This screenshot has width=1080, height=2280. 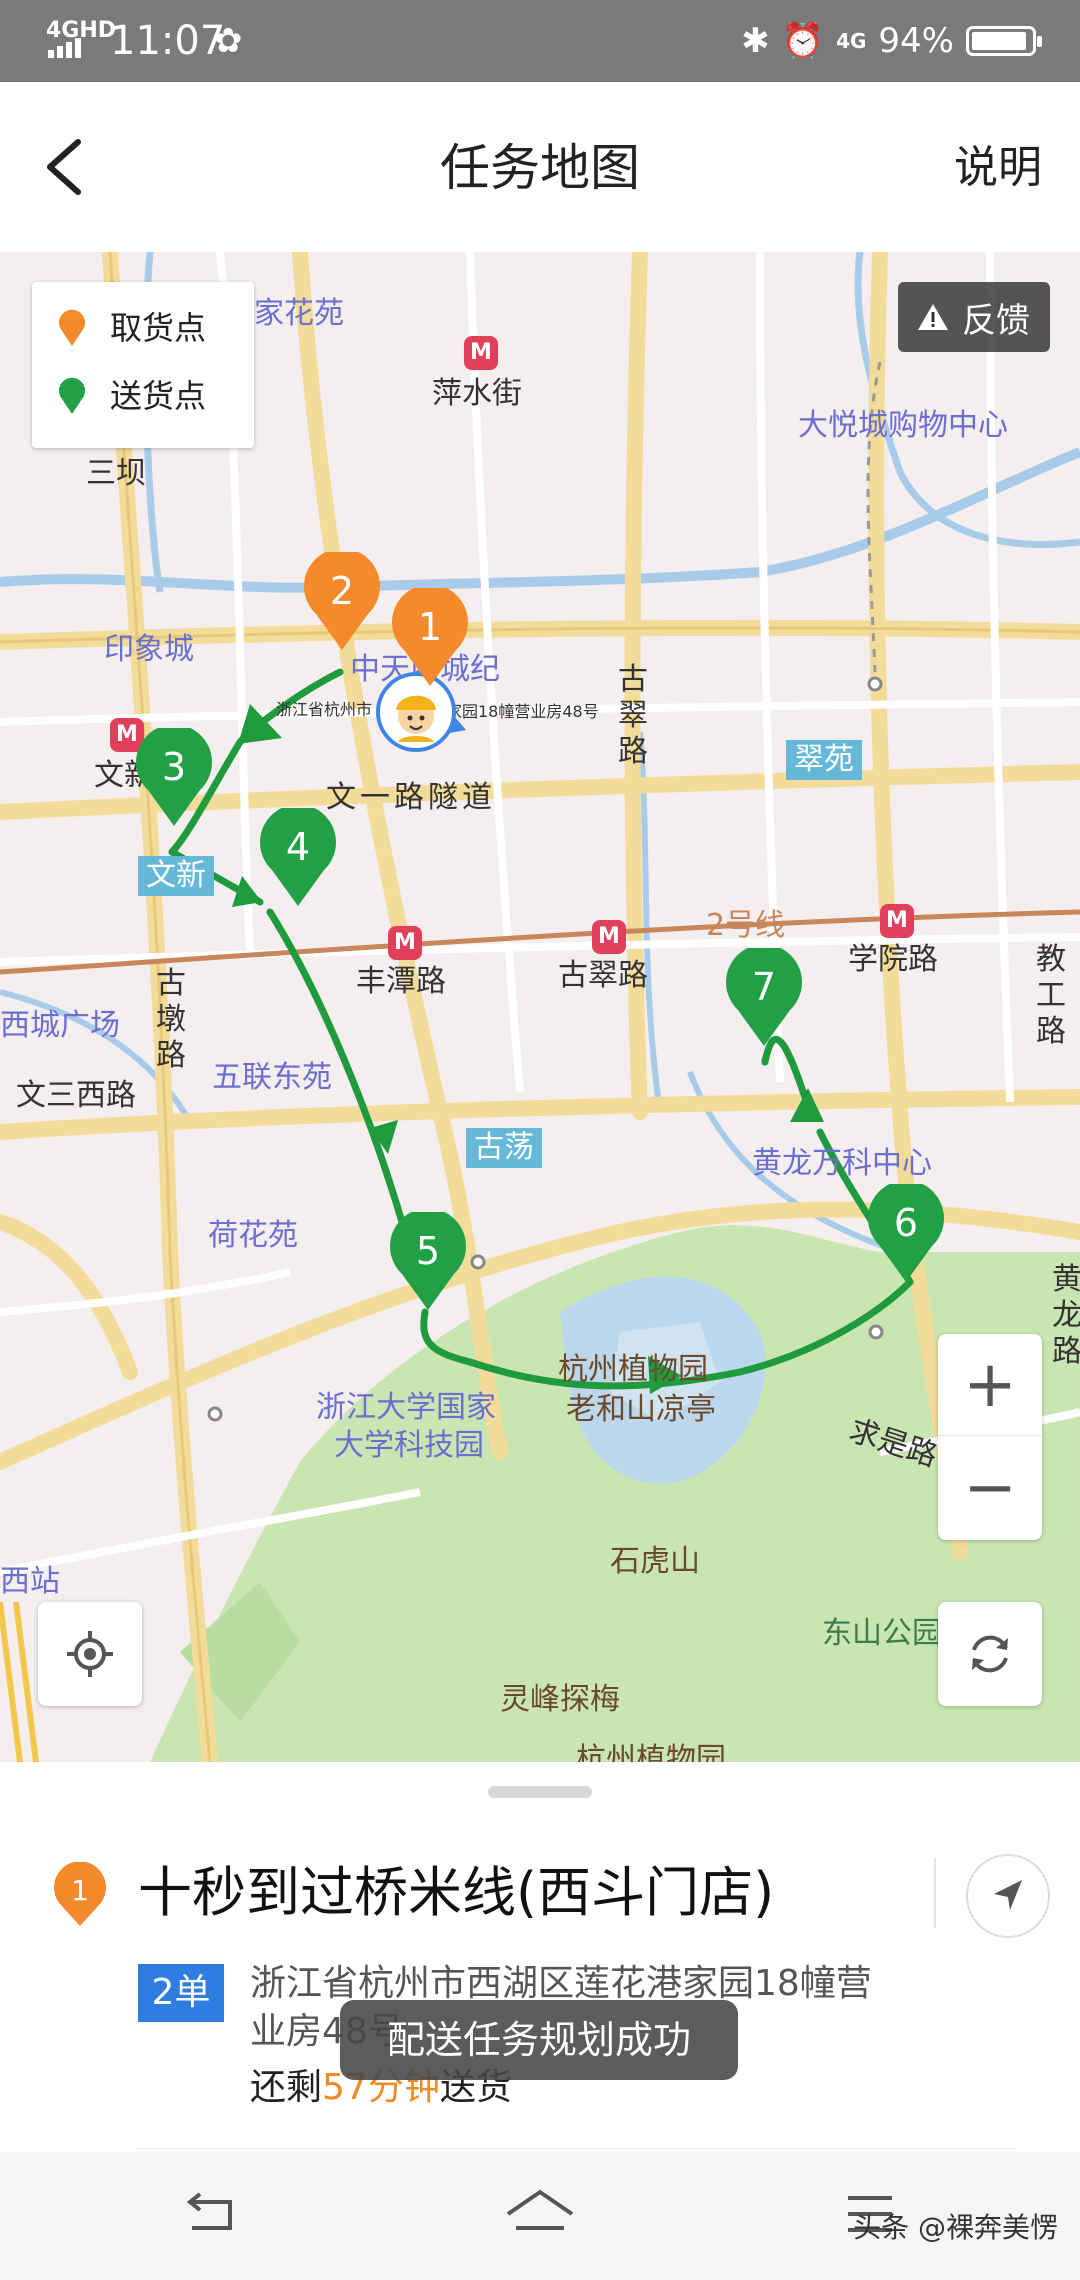 What do you see at coordinates (540, 41) in the screenshot?
I see `status-bar: 4GHD 11:07 ✿ ✱ ⏰ 4G 94%` at bounding box center [540, 41].